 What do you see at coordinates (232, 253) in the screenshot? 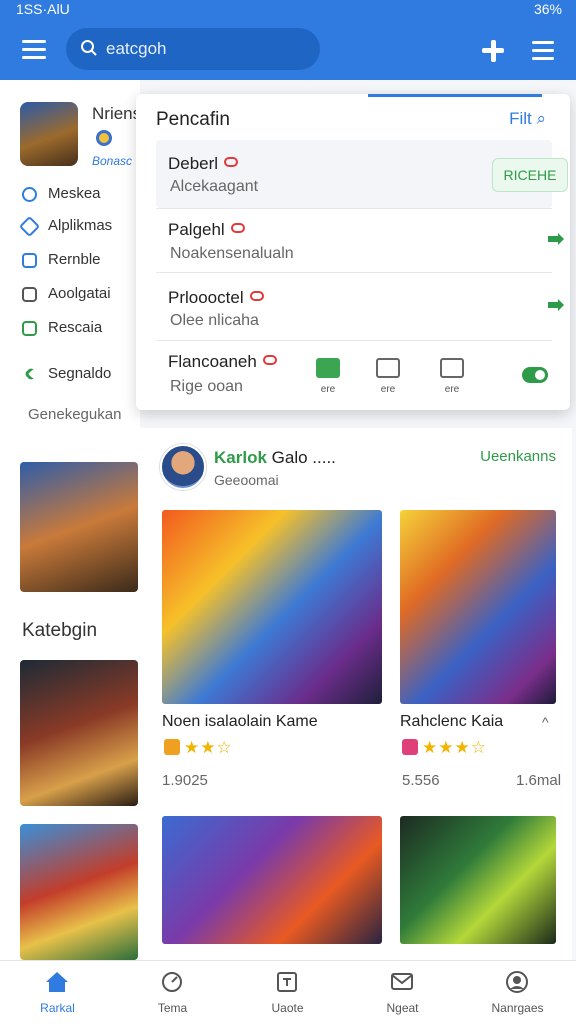
I see `row-desc: Noakensenalualn` at bounding box center [232, 253].